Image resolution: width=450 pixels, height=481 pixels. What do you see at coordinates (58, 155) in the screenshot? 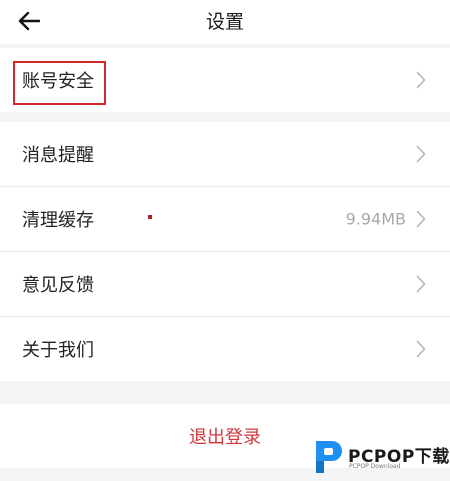
I see `settings-item-label: 消息提醒` at bounding box center [58, 155].